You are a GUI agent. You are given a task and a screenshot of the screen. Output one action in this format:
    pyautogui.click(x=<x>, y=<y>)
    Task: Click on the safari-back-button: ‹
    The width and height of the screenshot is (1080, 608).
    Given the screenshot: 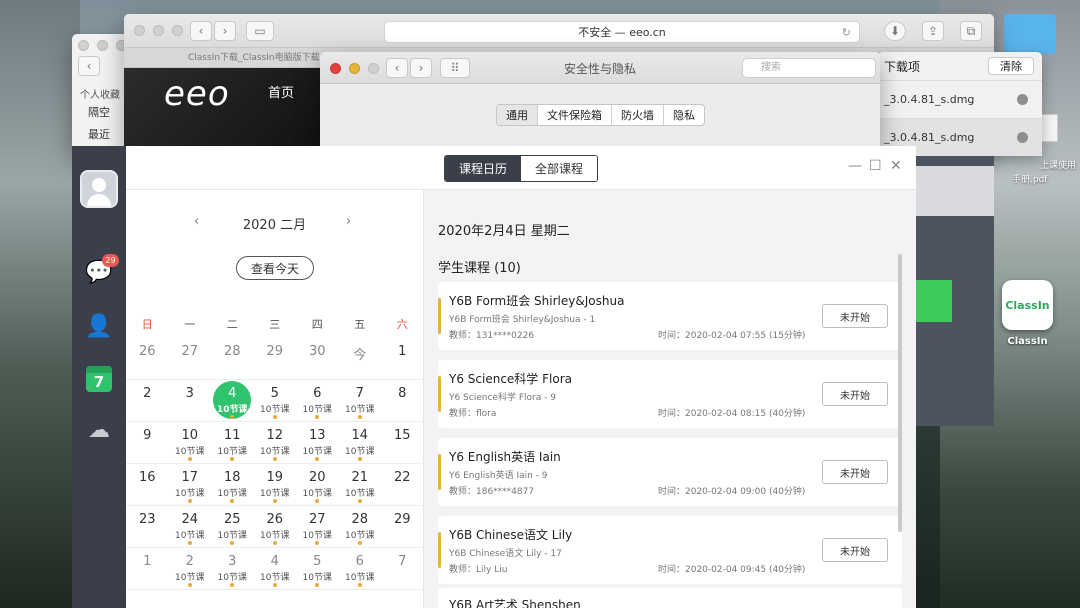 What is the action you would take?
    pyautogui.click(x=201, y=31)
    